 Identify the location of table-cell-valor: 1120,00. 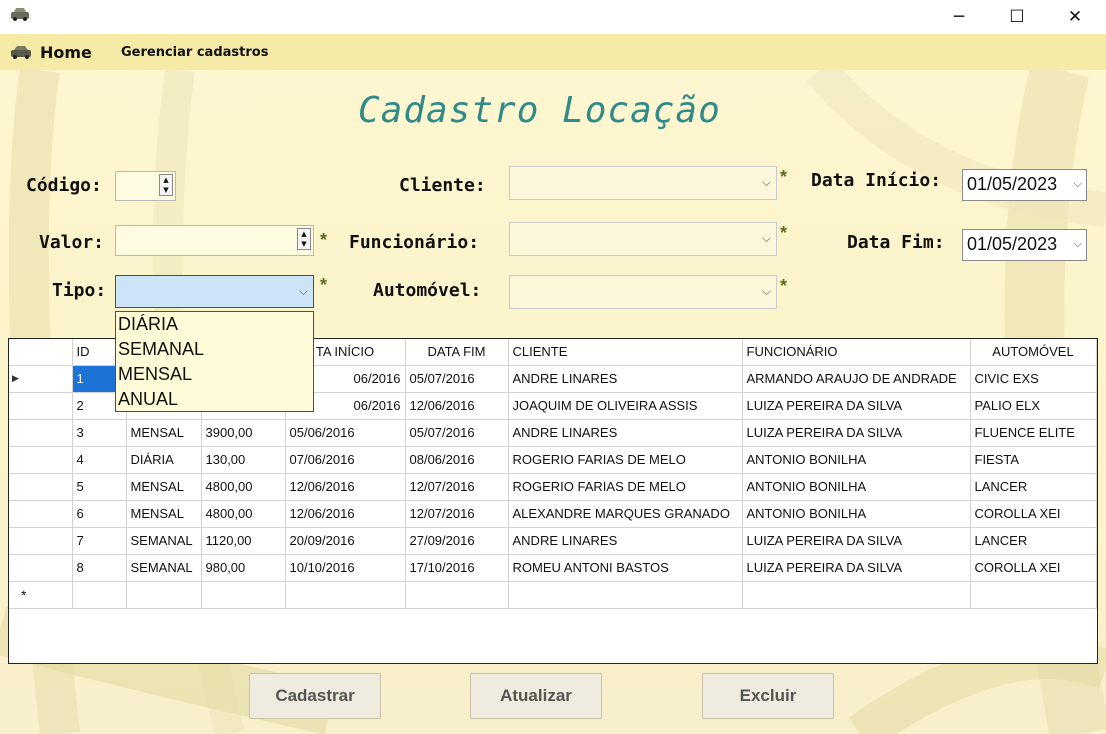
(243, 541).